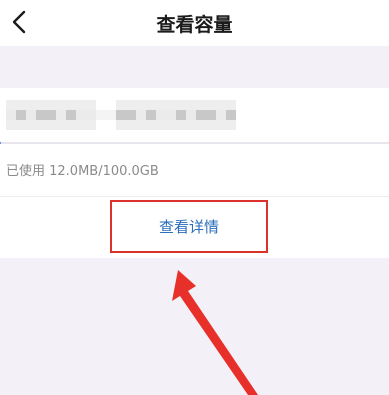 The width and height of the screenshot is (389, 395). I want to click on usage-progress-bar, so click(194, 143).